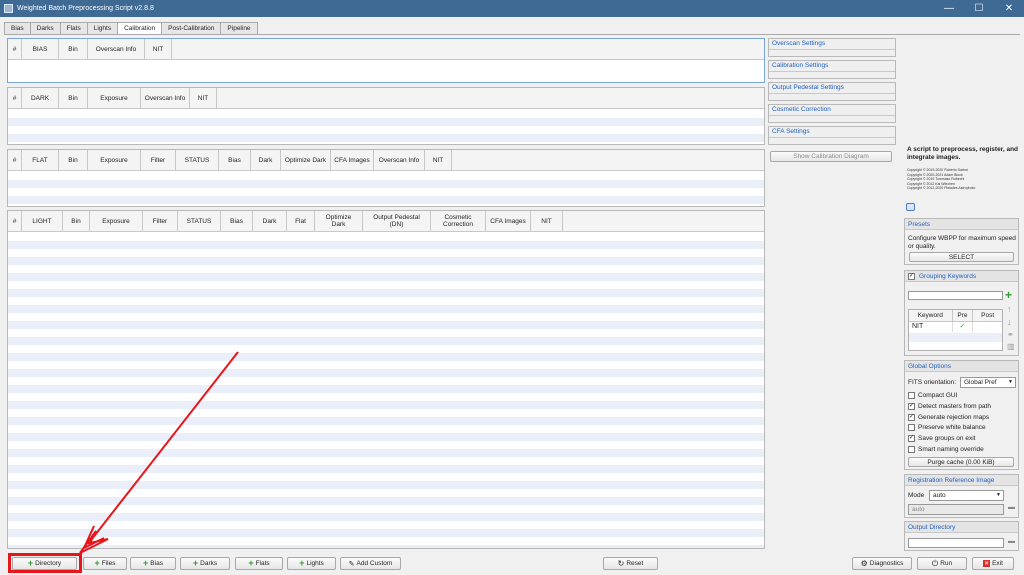 The height and width of the screenshot is (575, 1024). Describe the element at coordinates (832, 91) in the screenshot. I see `output-pedestal-settings: Output Pedestal Settings` at that location.